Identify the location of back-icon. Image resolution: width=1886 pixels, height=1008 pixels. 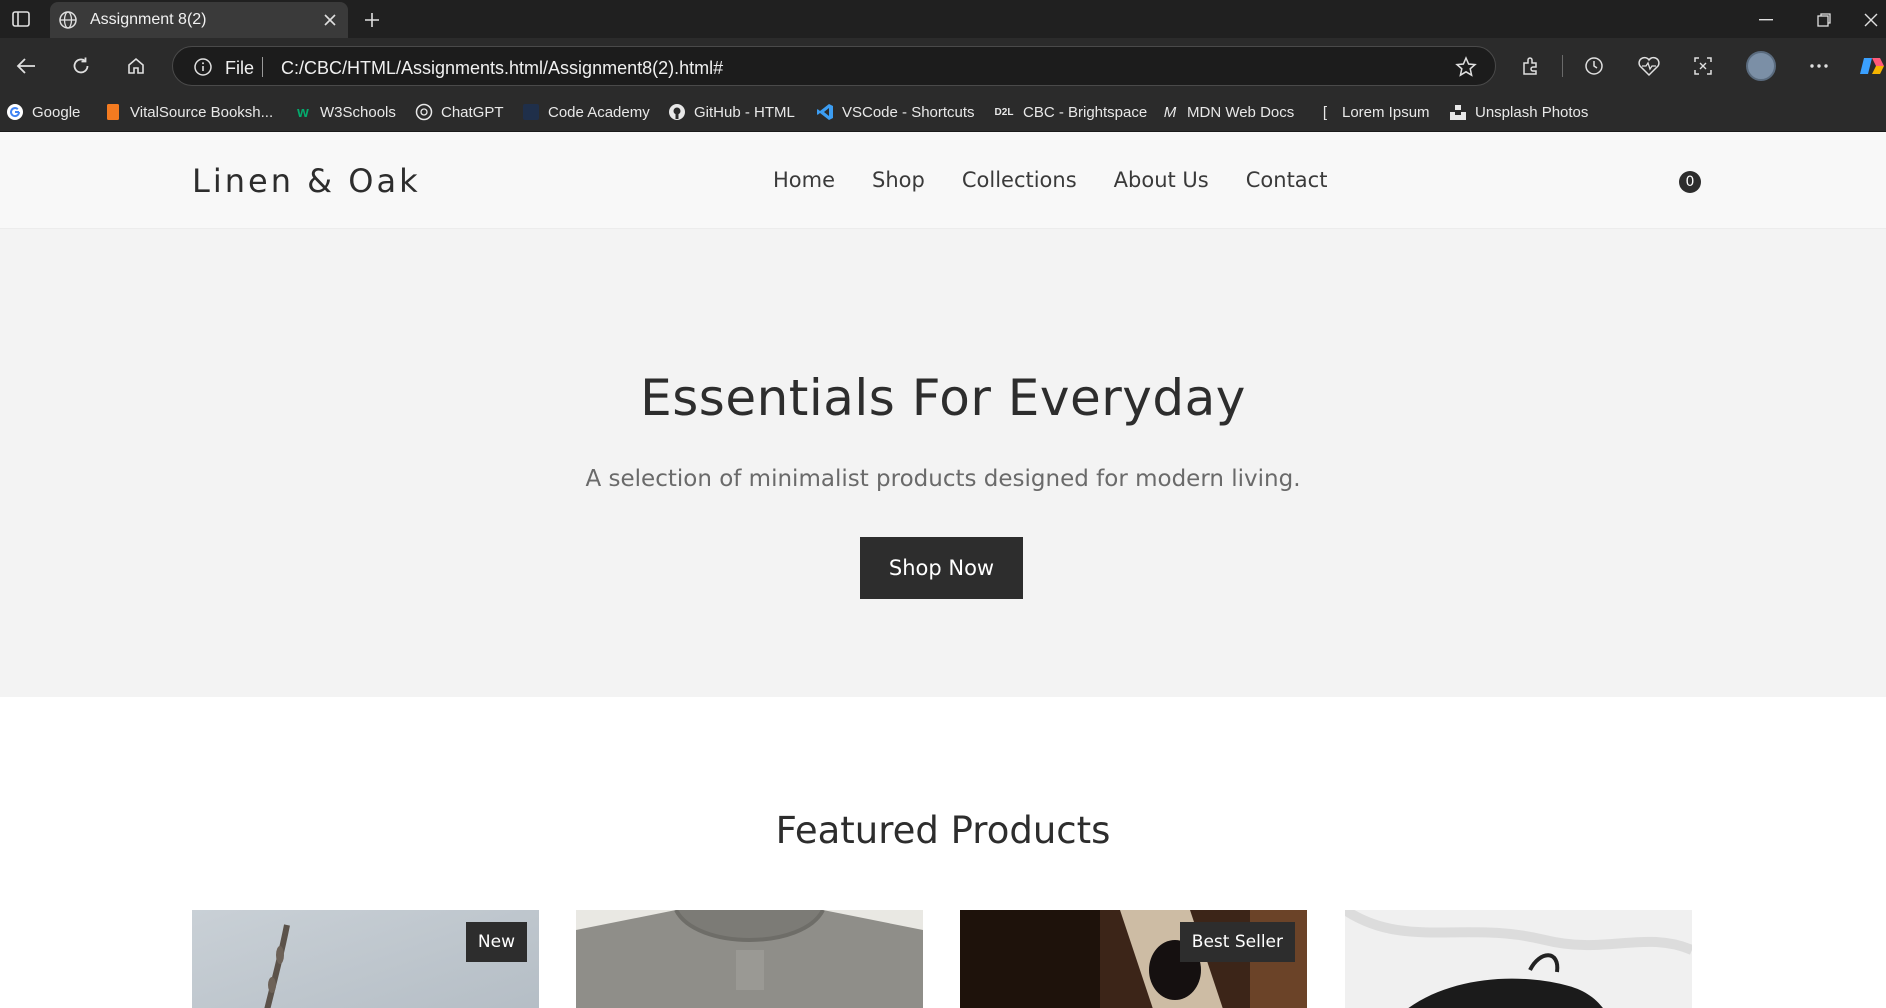
(26, 66).